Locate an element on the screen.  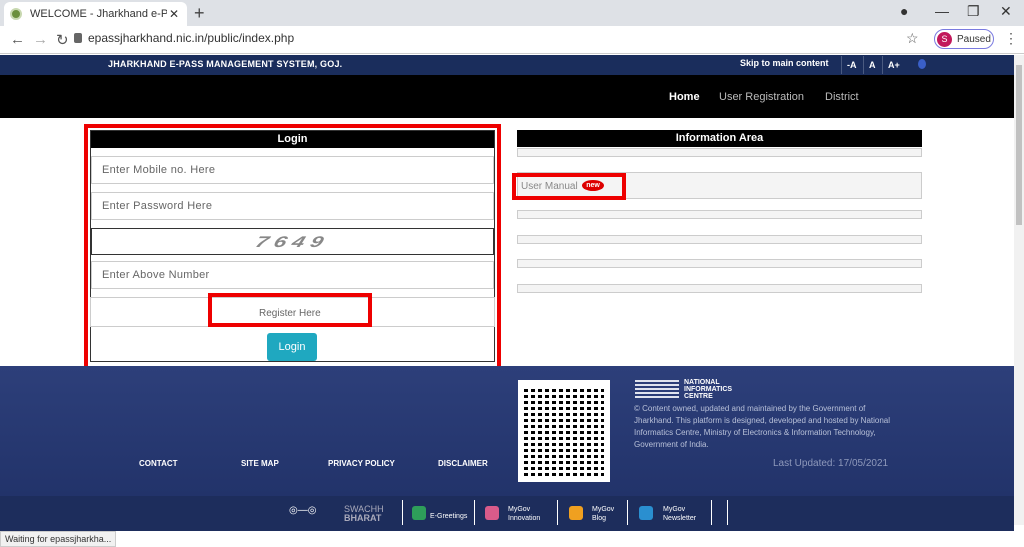
swachh-glasses-icon: ◎—◎ is located at coordinates (303, 510).